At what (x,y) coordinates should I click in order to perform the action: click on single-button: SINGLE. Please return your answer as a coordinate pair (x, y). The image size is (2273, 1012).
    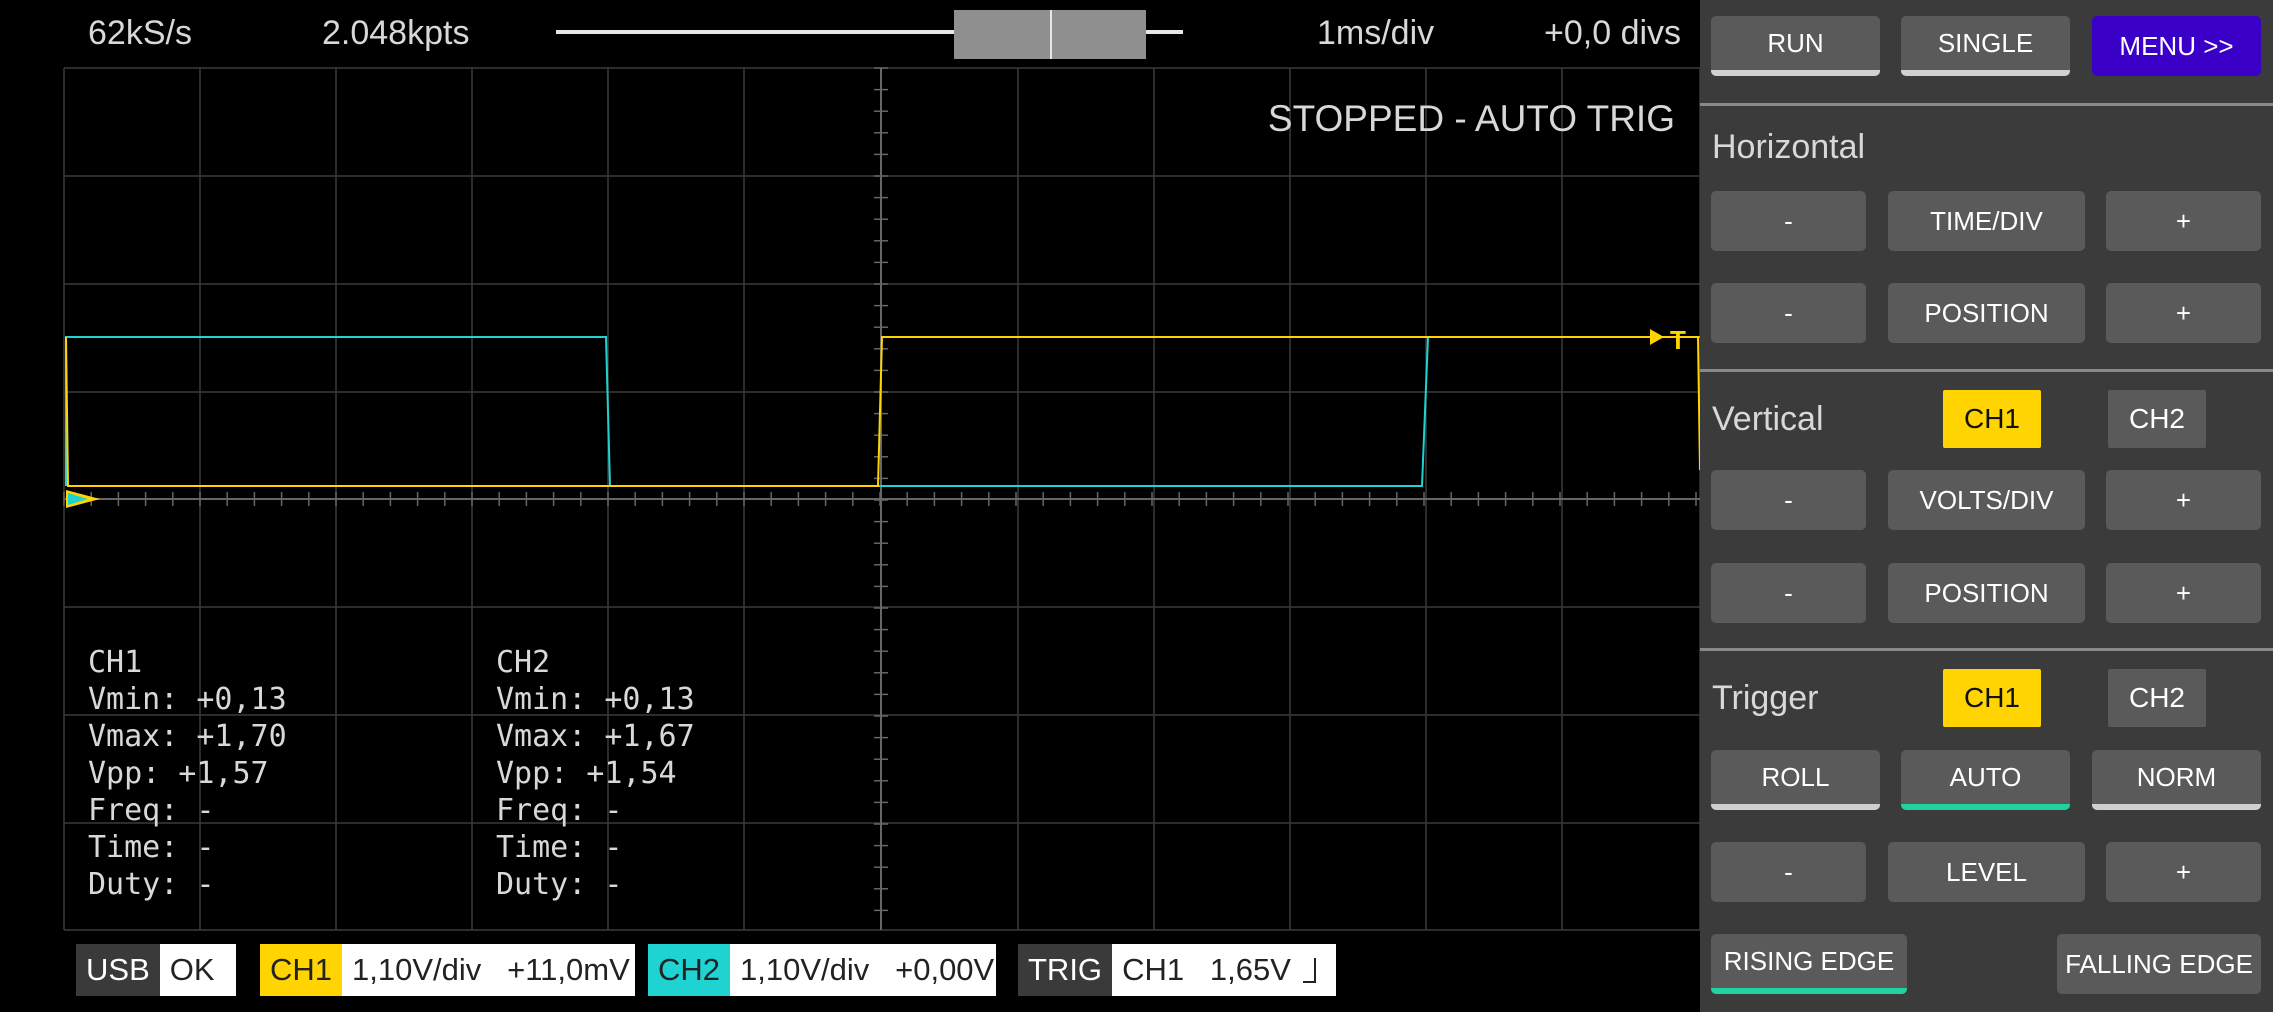
    Looking at the image, I should click on (1985, 46).